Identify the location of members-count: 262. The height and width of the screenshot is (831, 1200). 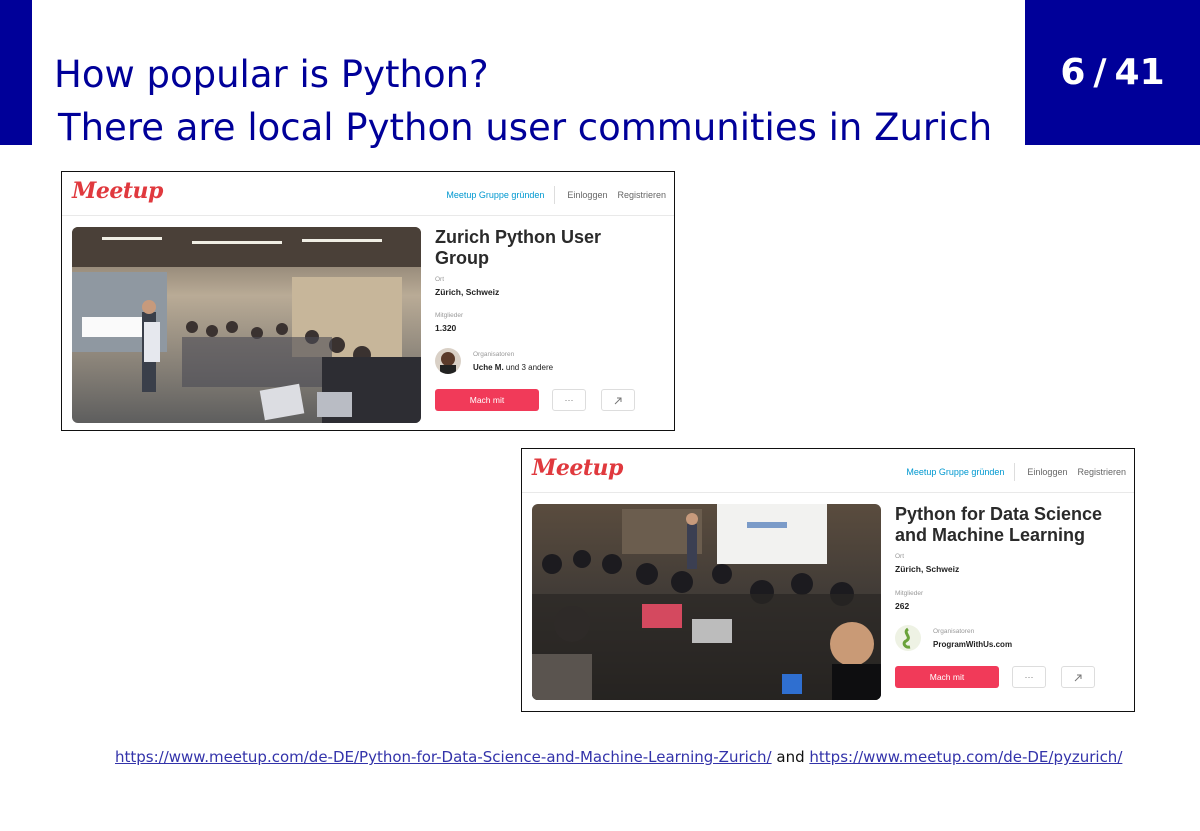
(902, 606).